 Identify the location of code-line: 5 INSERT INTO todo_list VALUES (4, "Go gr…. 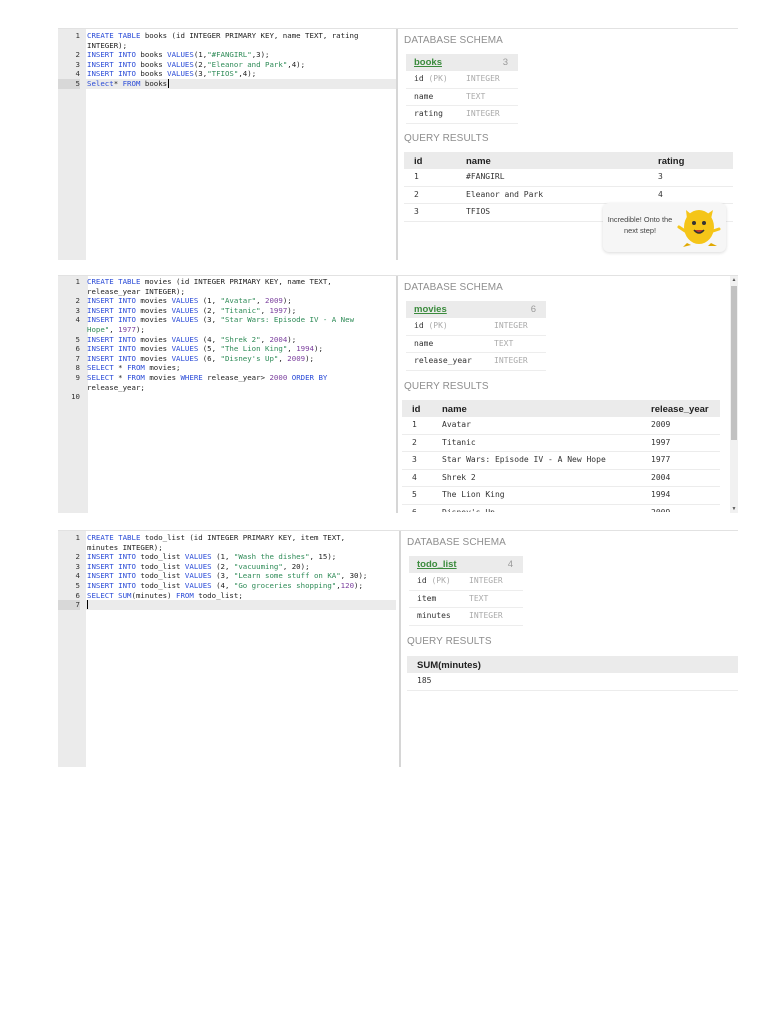
(227, 586).